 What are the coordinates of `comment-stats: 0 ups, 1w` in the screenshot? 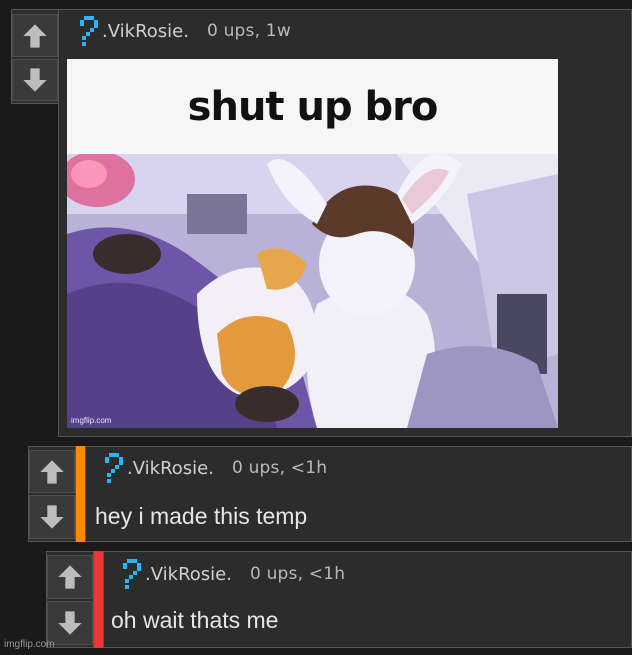 It's located at (248, 31).